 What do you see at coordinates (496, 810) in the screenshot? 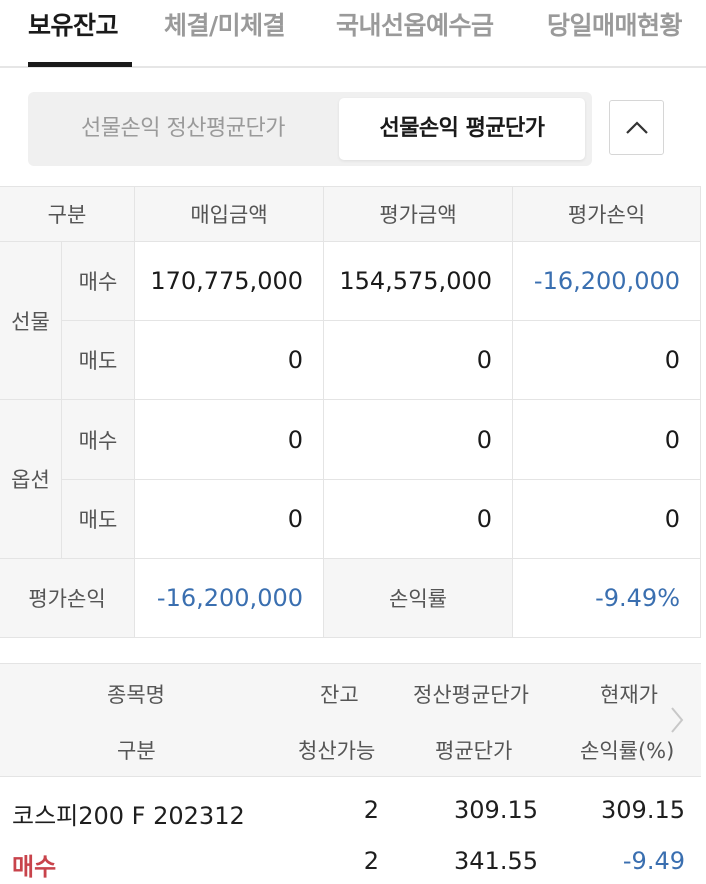
I see `settle-avg-price: 309.15` at bounding box center [496, 810].